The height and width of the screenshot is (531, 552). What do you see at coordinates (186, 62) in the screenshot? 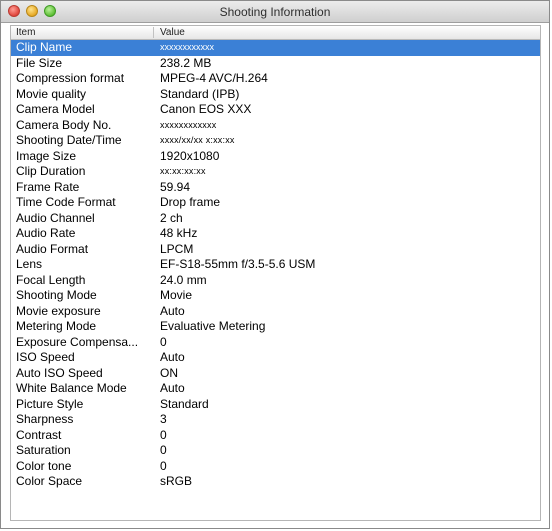
I see `row-value: 238.2 MB` at bounding box center [186, 62].